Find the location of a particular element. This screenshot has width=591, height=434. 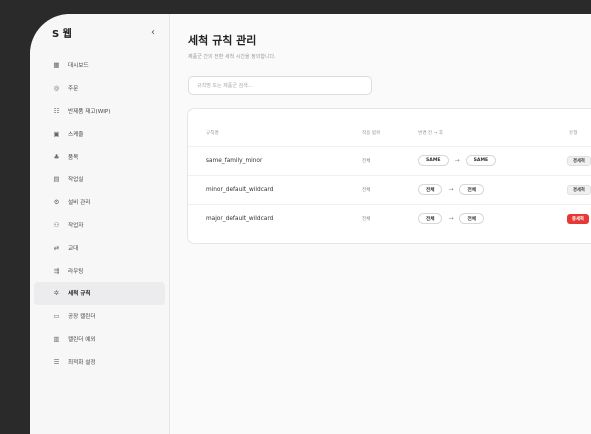

nav-icon: ⇶ is located at coordinates (56, 270).